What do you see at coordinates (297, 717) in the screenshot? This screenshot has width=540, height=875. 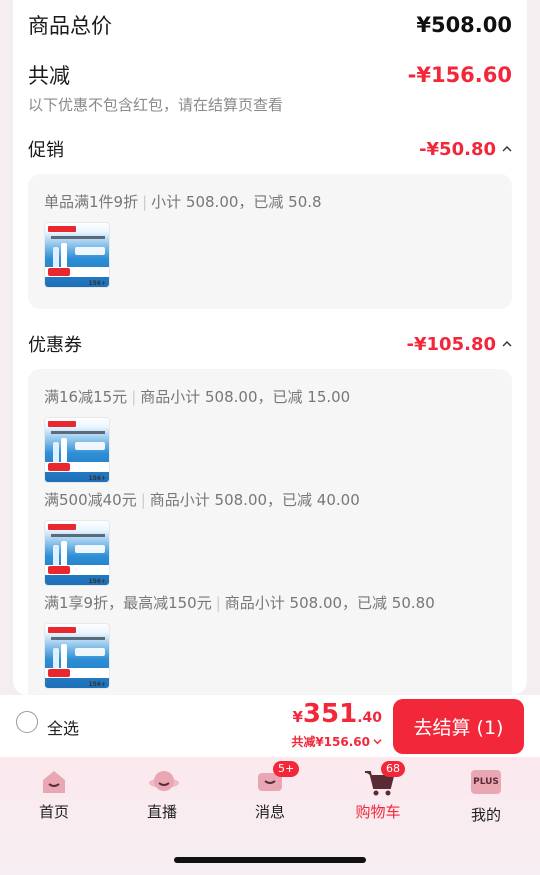 I see `currency-symbol: ¥` at bounding box center [297, 717].